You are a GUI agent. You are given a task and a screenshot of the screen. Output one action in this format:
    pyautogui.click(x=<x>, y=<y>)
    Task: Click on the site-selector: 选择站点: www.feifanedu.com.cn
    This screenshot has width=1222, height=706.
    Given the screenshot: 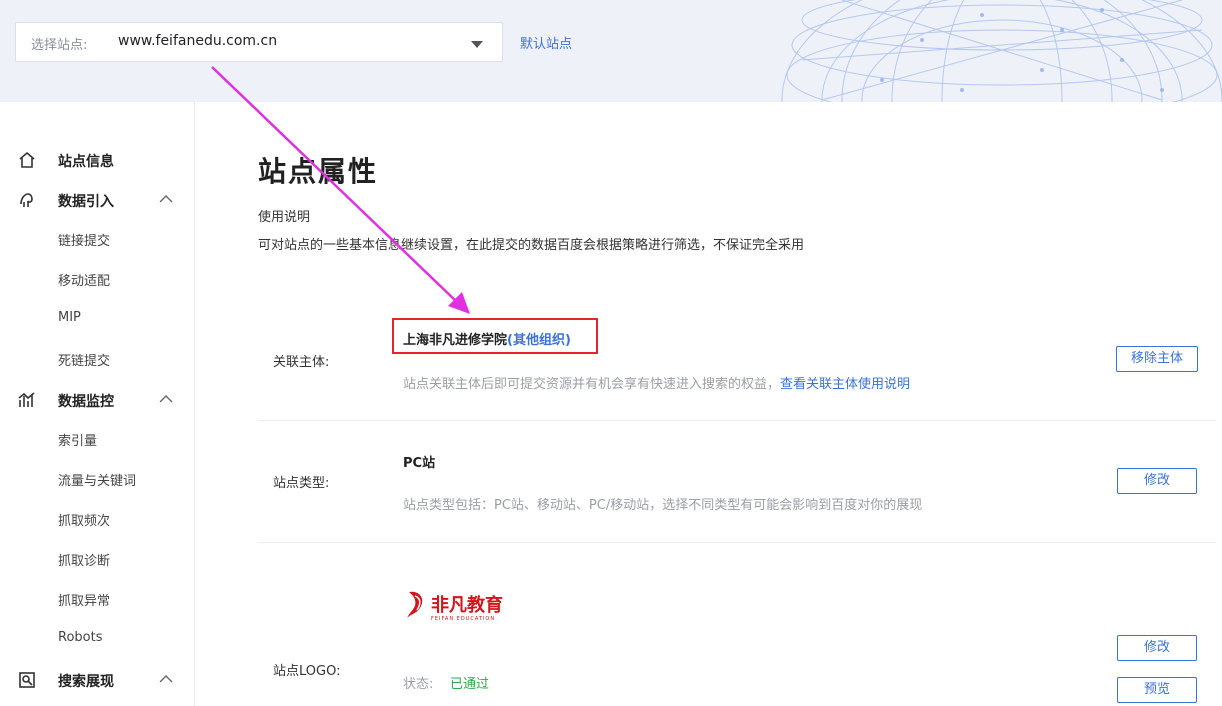 What is the action you would take?
    pyautogui.click(x=259, y=42)
    